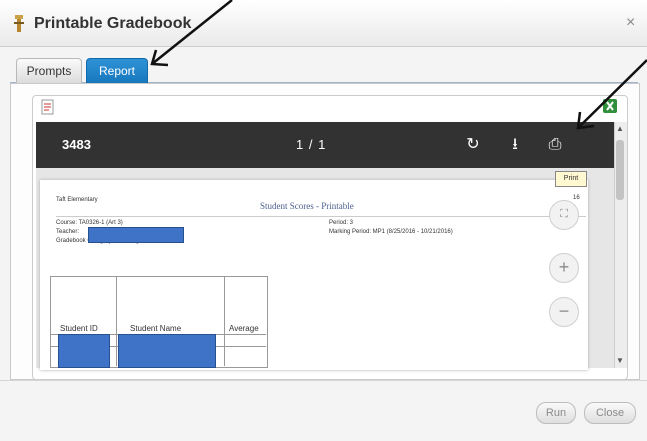  What do you see at coordinates (630, 23) in the screenshot?
I see `close-icon: ×` at bounding box center [630, 23].